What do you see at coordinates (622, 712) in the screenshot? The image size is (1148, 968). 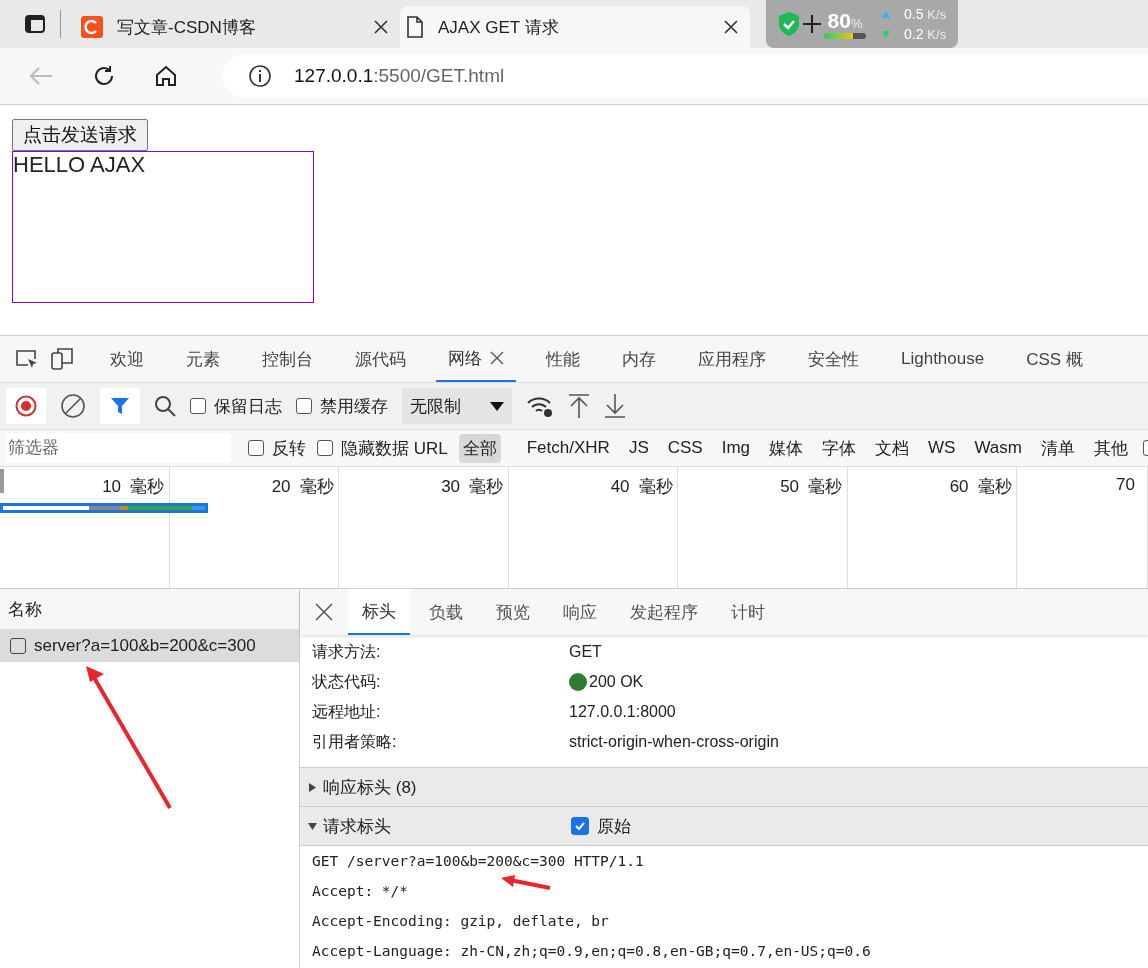 I see `header-value: 127.0.0.1:8000` at bounding box center [622, 712].